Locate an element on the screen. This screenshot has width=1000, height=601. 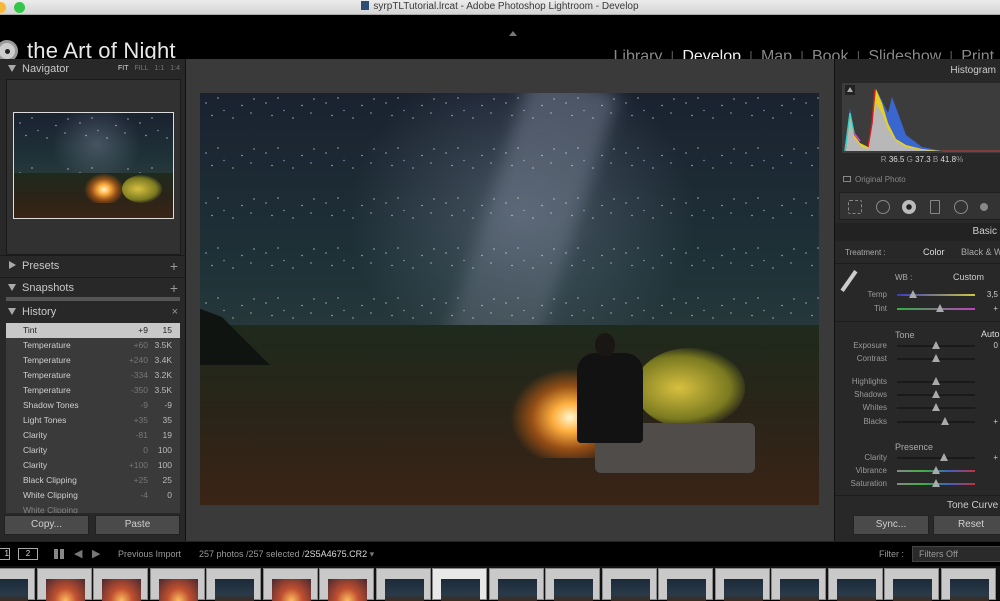
vibrance-slider is located at coordinates (936, 470).